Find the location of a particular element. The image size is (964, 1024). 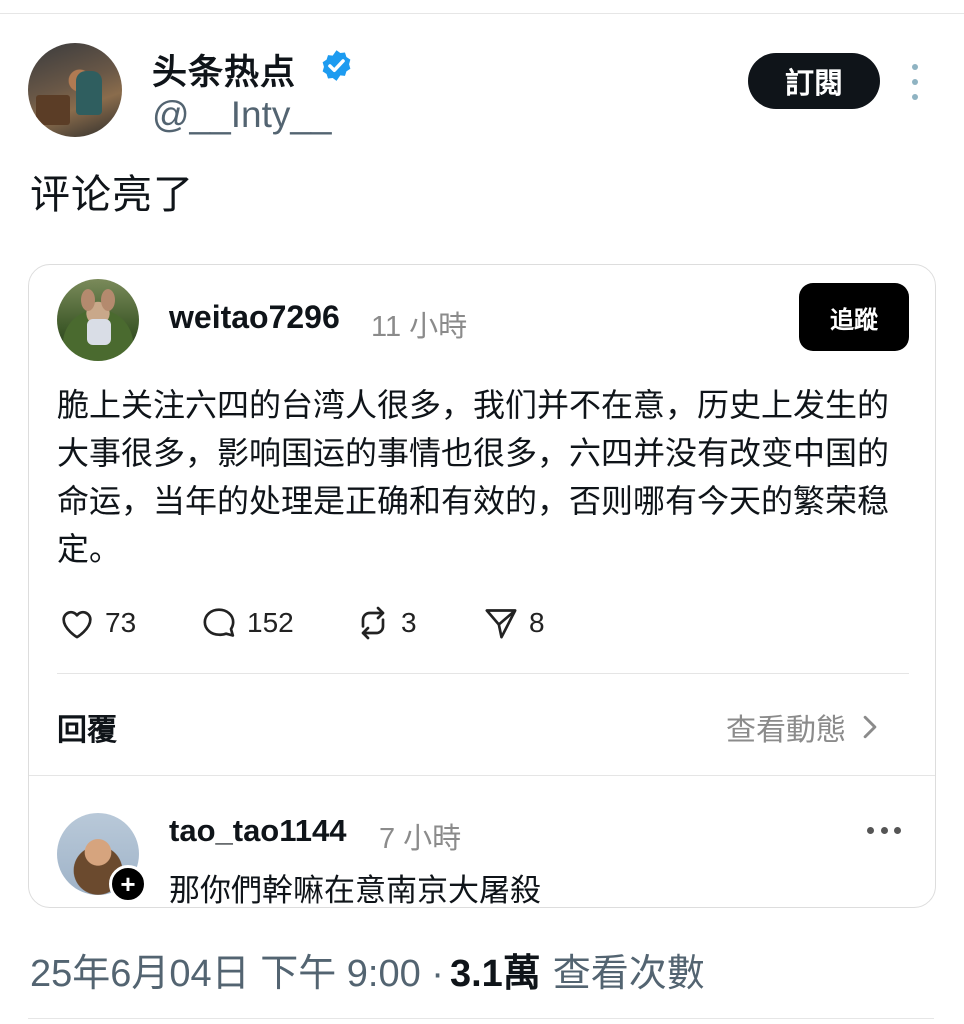

like-count: 73 is located at coordinates (121, 622).